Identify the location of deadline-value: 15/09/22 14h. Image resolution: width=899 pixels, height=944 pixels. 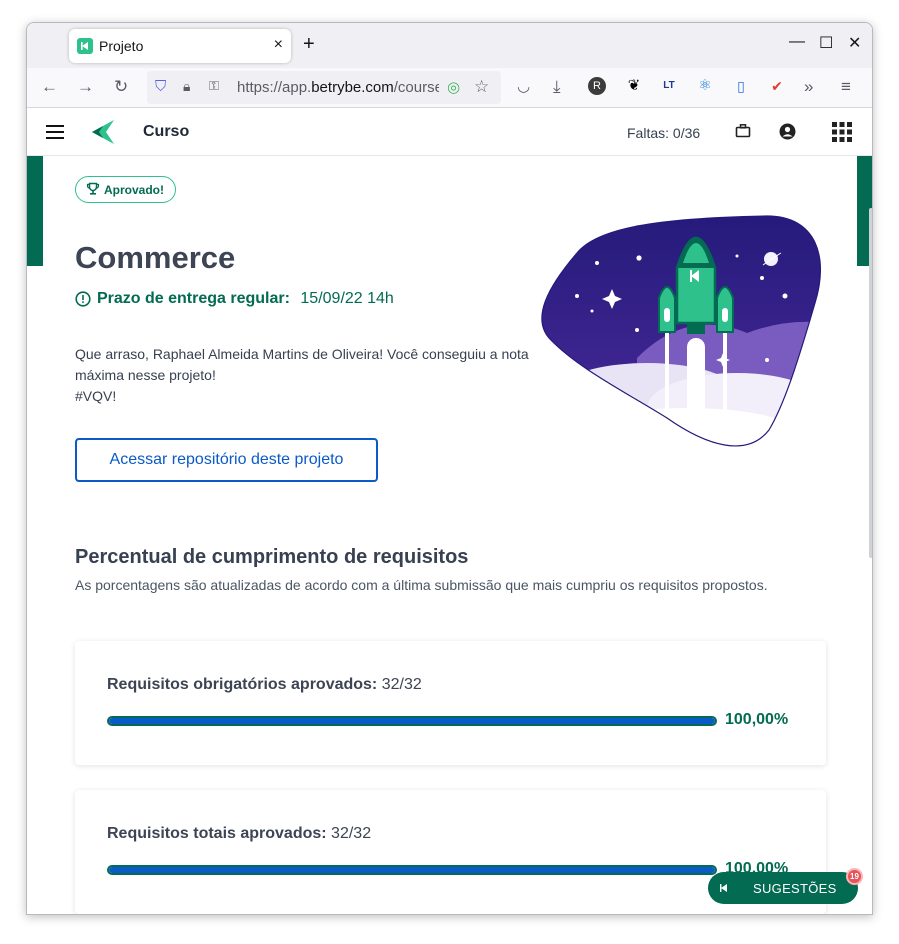
(347, 298).